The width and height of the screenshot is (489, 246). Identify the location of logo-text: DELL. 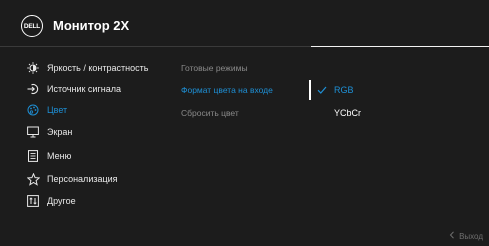
(32, 26).